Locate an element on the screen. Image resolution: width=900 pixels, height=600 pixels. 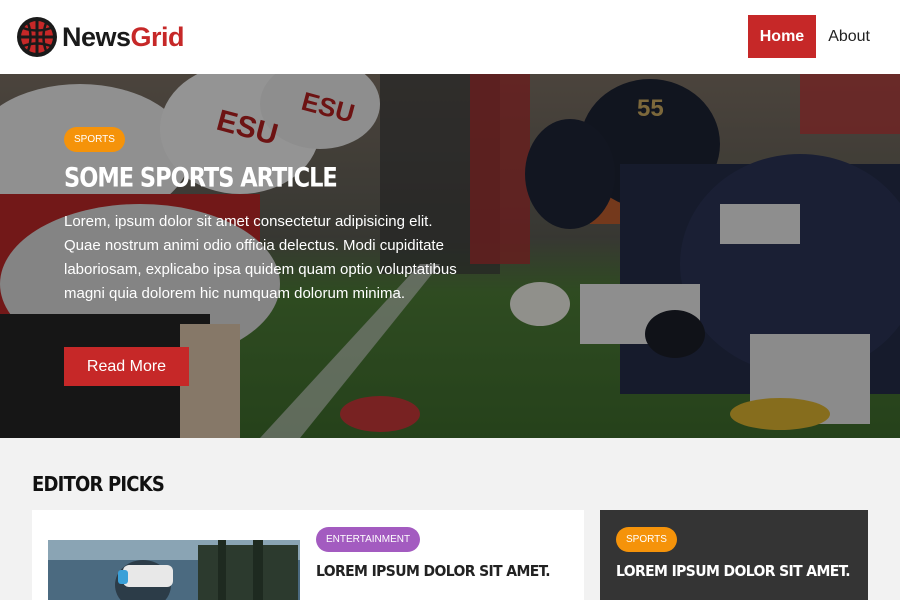
editor-pick-card: Sports Lorem ipsum dolor sit amet. is located at coordinates (734, 555).